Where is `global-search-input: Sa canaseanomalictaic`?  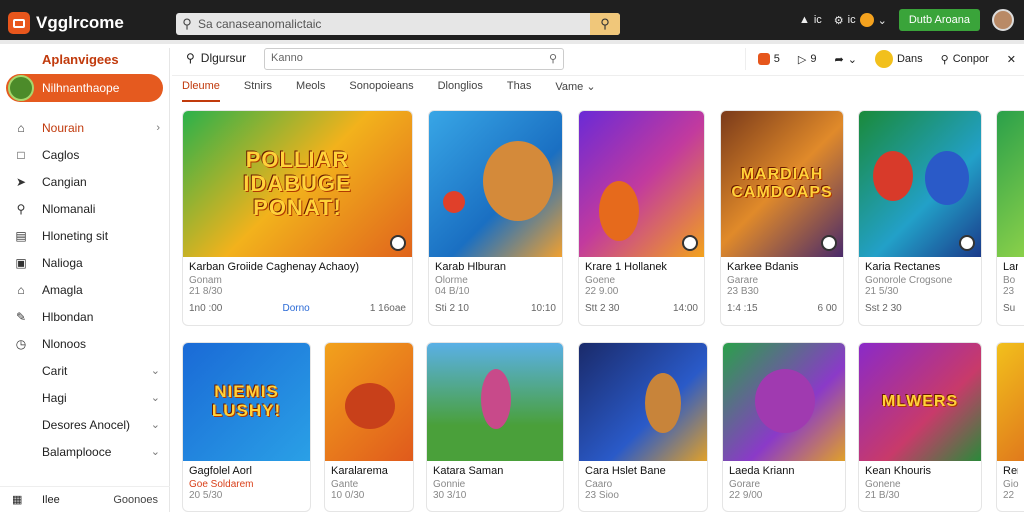
global-search-input: Sa canaseanomalictaic is located at coordinates (394, 24).